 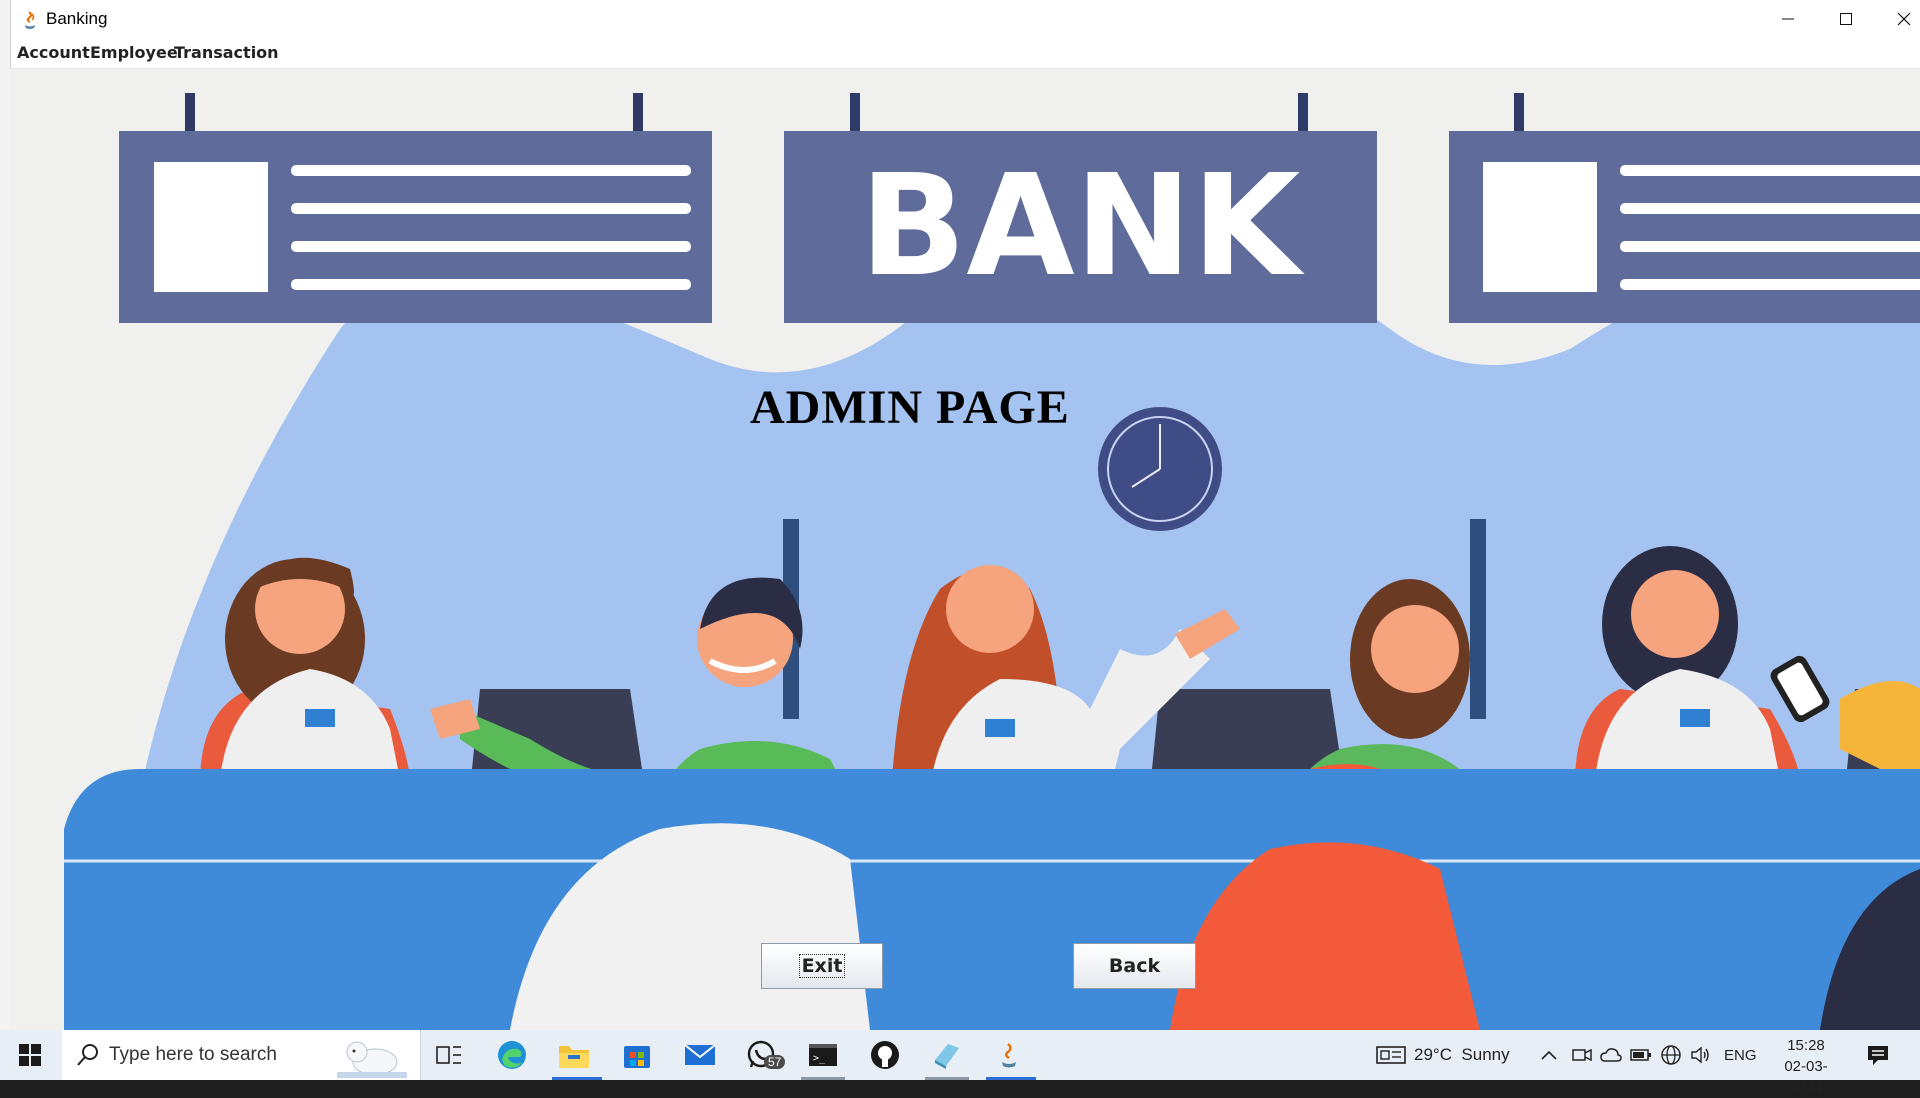 I want to click on weather-icon, so click(x=1391, y=1055).